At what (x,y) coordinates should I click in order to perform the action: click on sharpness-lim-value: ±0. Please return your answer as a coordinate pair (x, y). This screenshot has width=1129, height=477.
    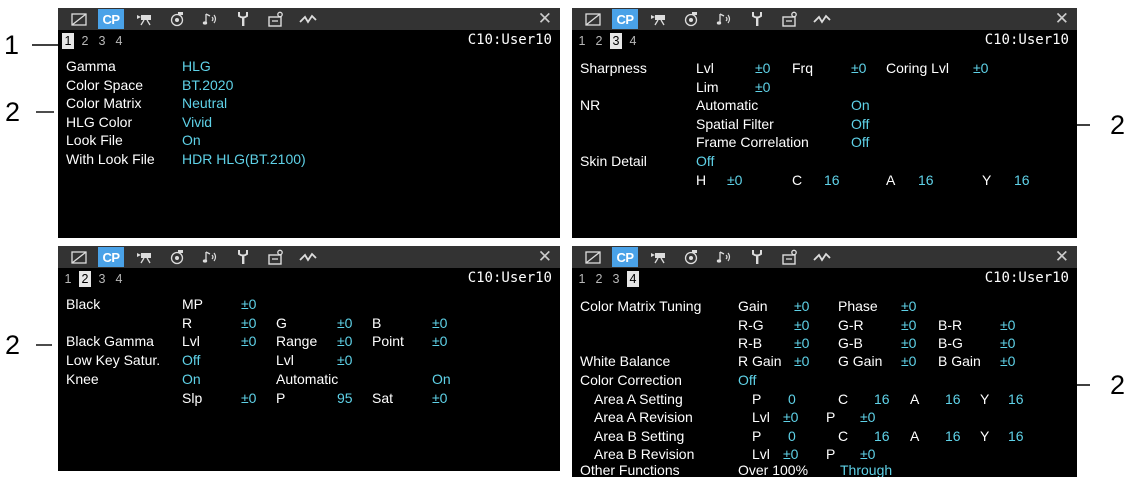
    Looking at the image, I should click on (762, 87).